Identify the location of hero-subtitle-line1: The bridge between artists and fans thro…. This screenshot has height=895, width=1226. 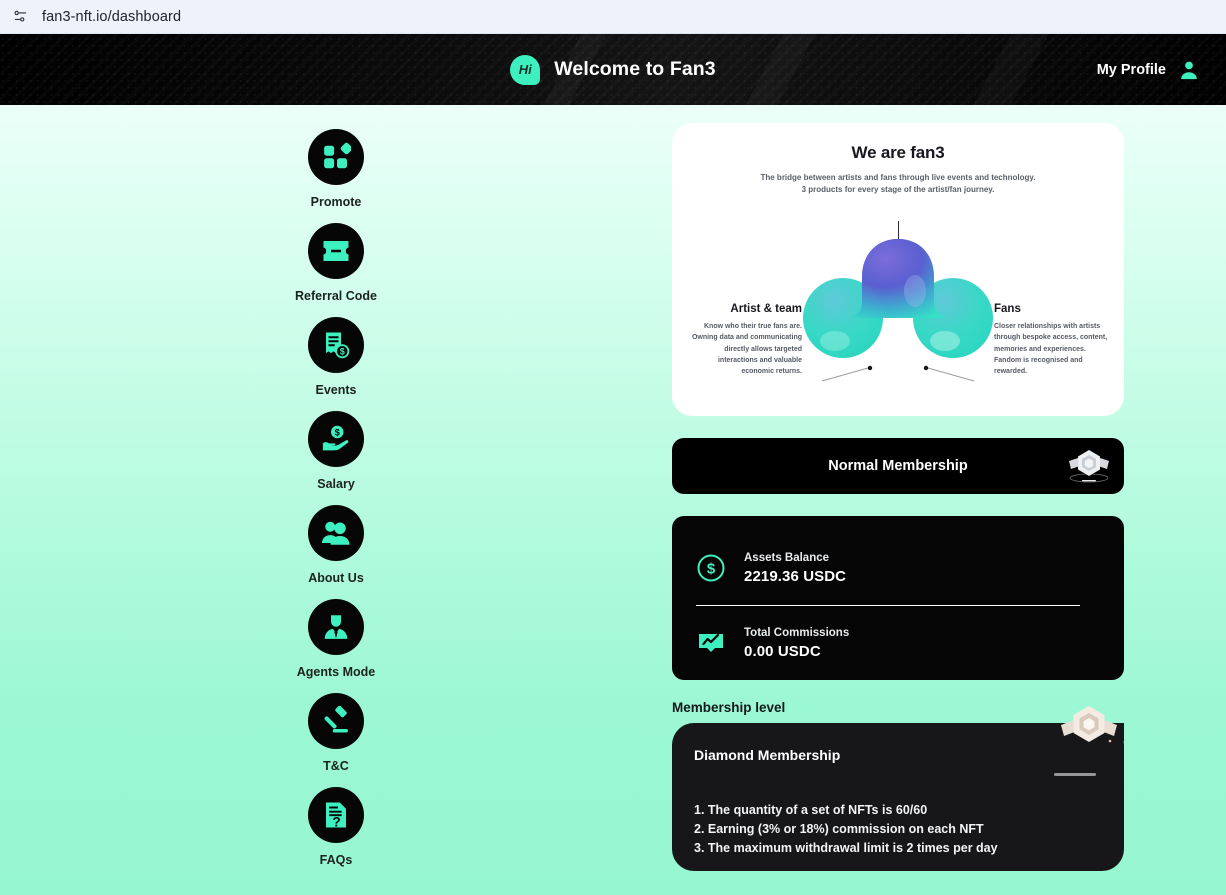
(898, 177).